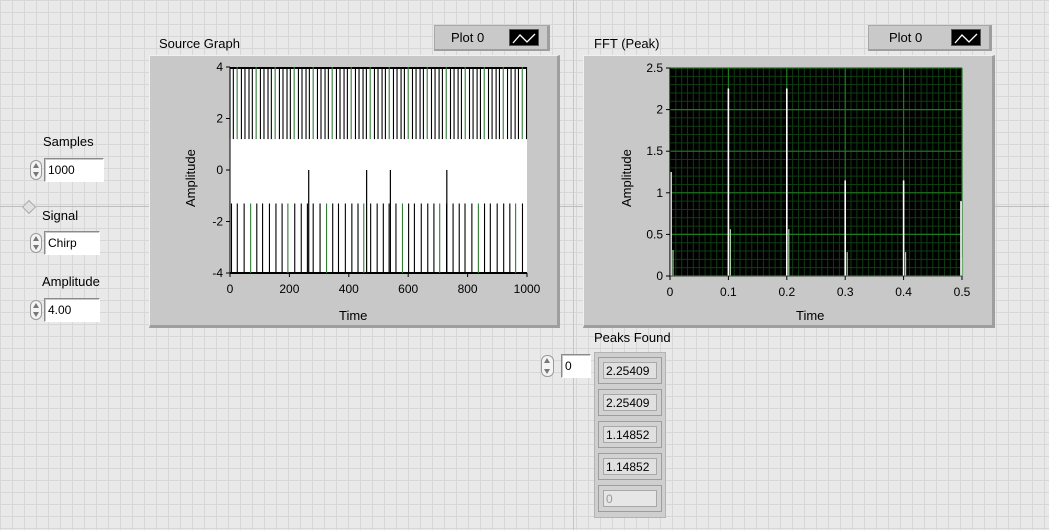 The height and width of the screenshot is (530, 1049). What do you see at coordinates (217, 273) in the screenshot?
I see `source-y-tick-label: -4` at bounding box center [217, 273].